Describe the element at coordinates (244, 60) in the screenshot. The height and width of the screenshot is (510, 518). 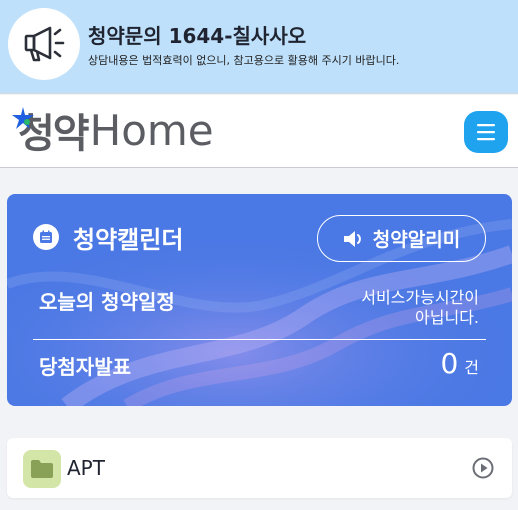
I see `notice-subtitle: 상담내용은 법적효력이 없으니, 참고용으로 활용해 주시기 바랍니다.` at that location.